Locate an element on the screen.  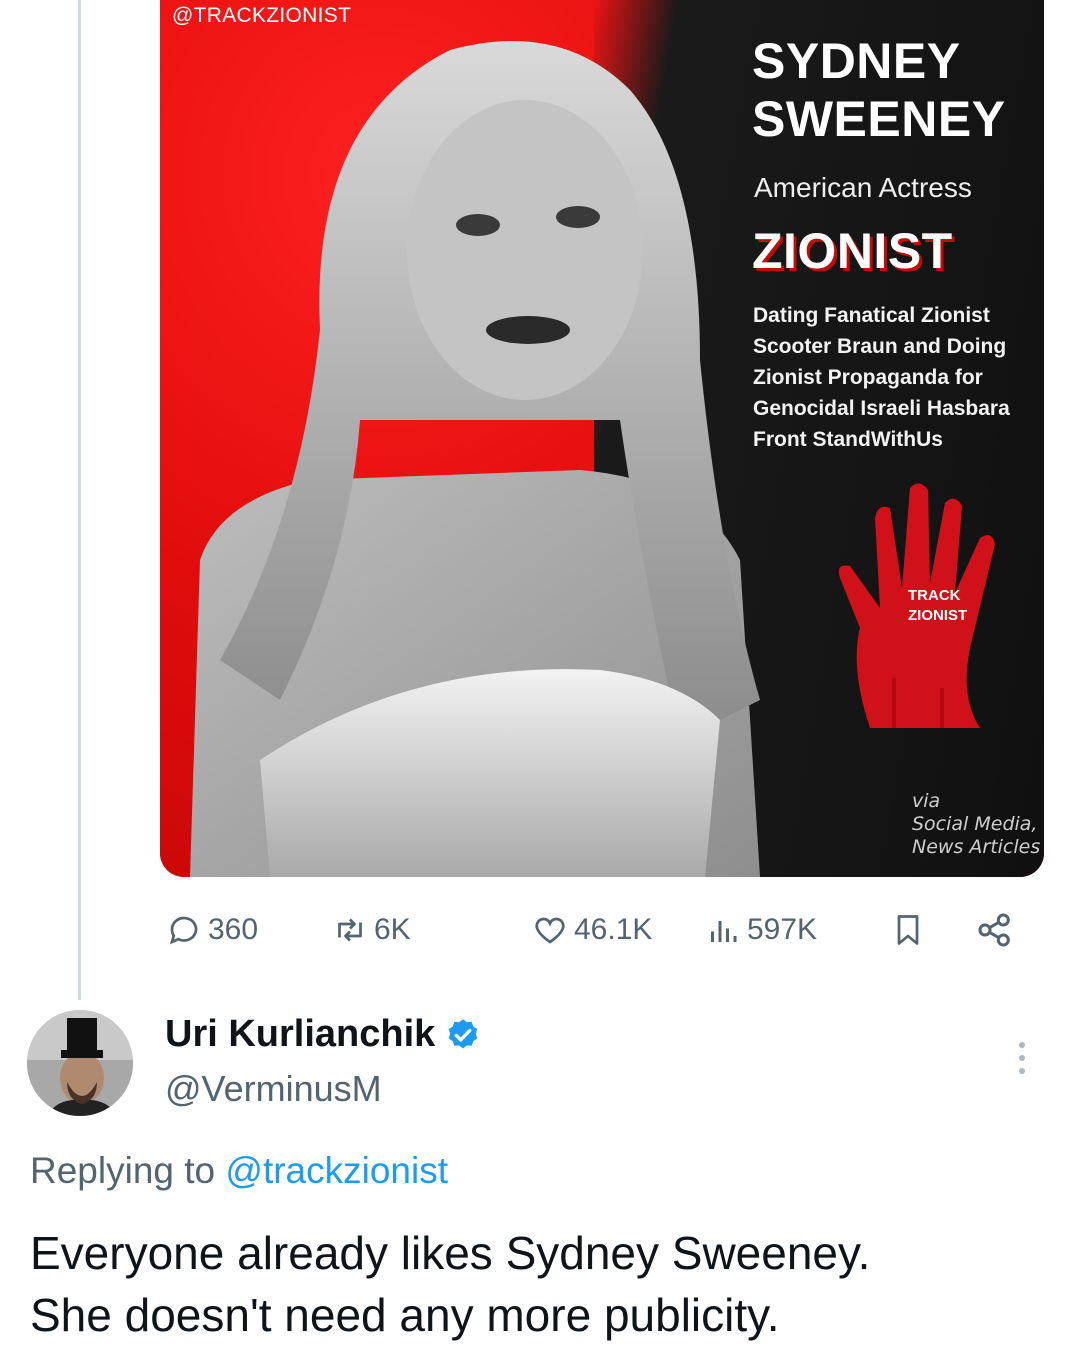
views-icon is located at coordinates (724, 931).